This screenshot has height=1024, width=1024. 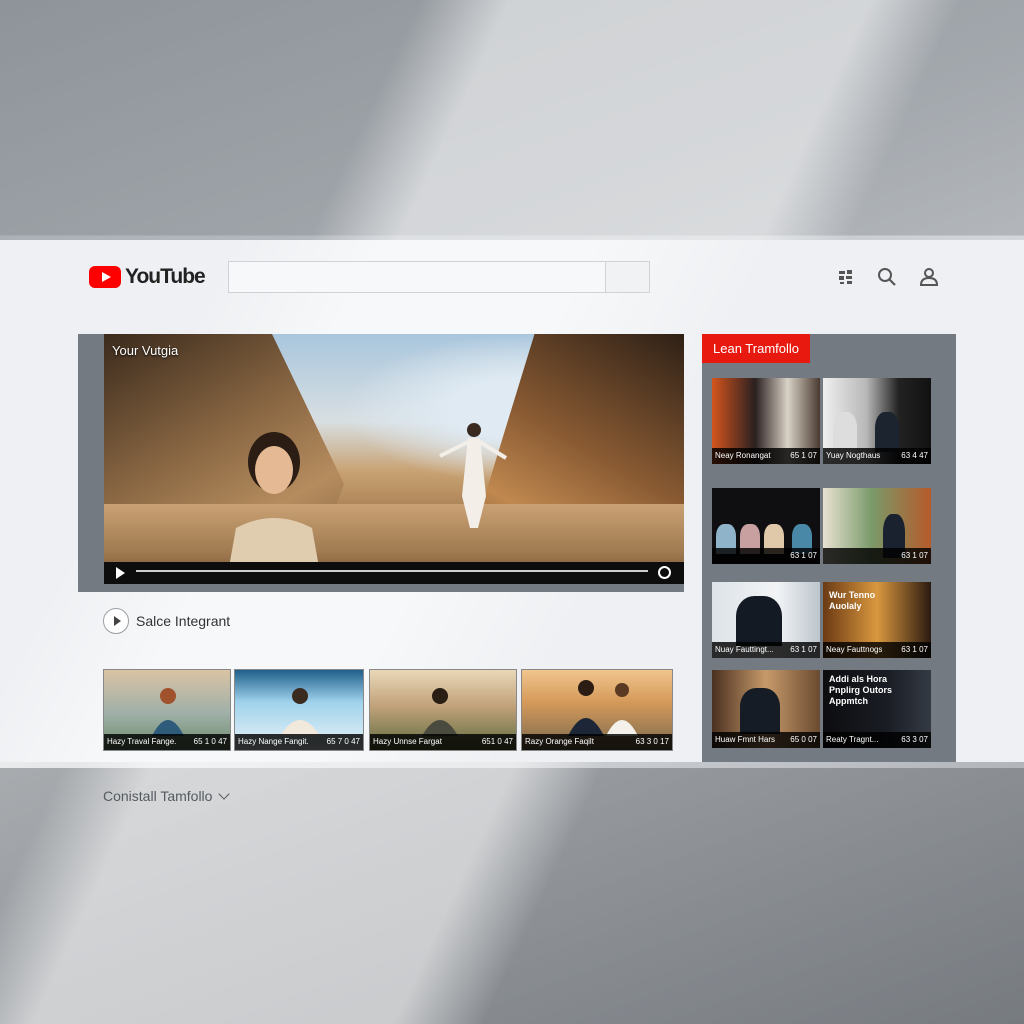 I want to click on settings-gear-icon, so click(x=664, y=572).